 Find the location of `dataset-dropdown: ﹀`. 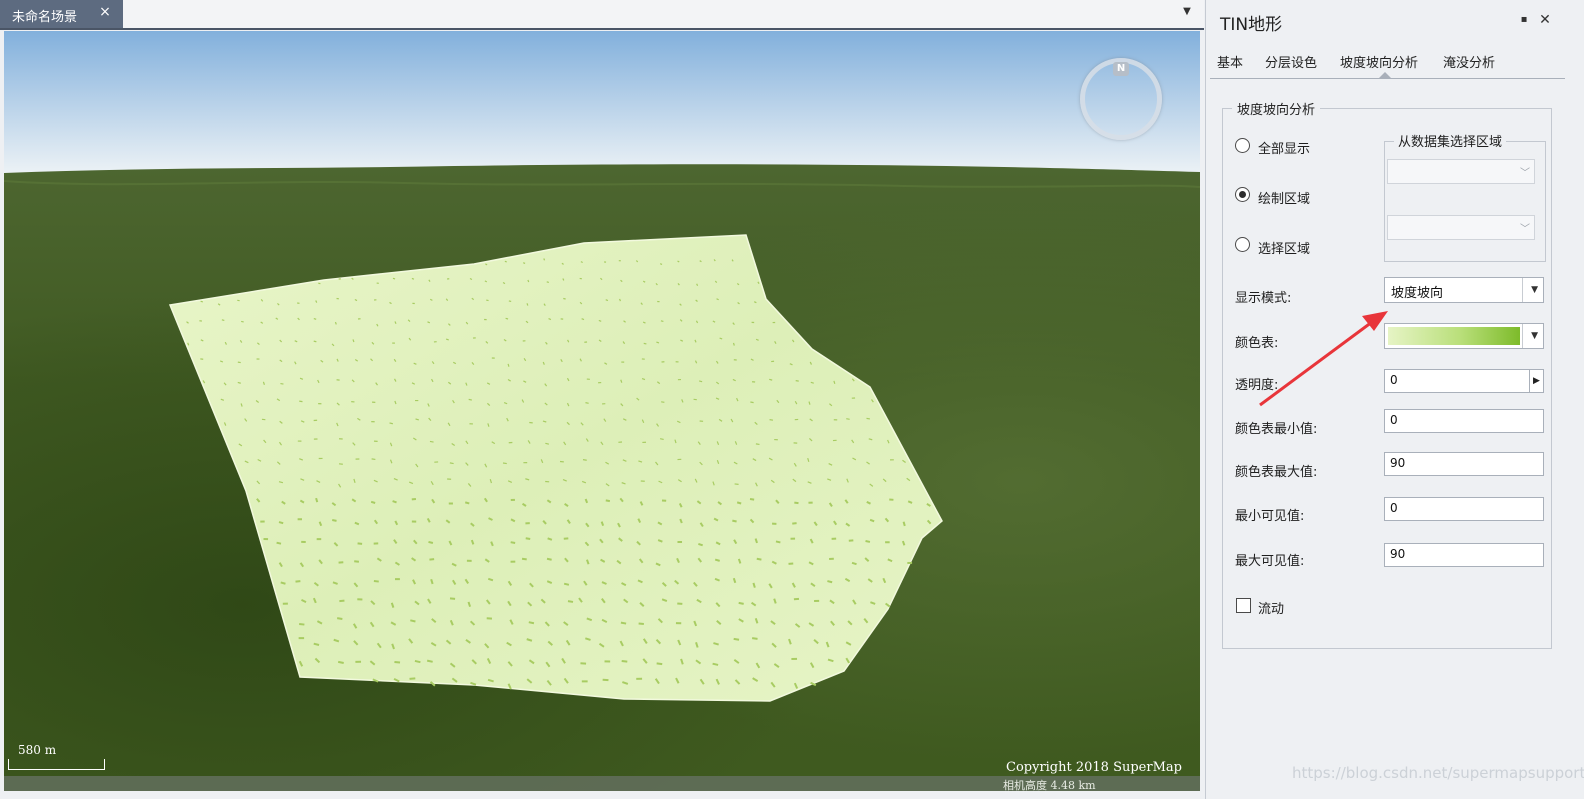

dataset-dropdown: ﹀ is located at coordinates (1461, 227).